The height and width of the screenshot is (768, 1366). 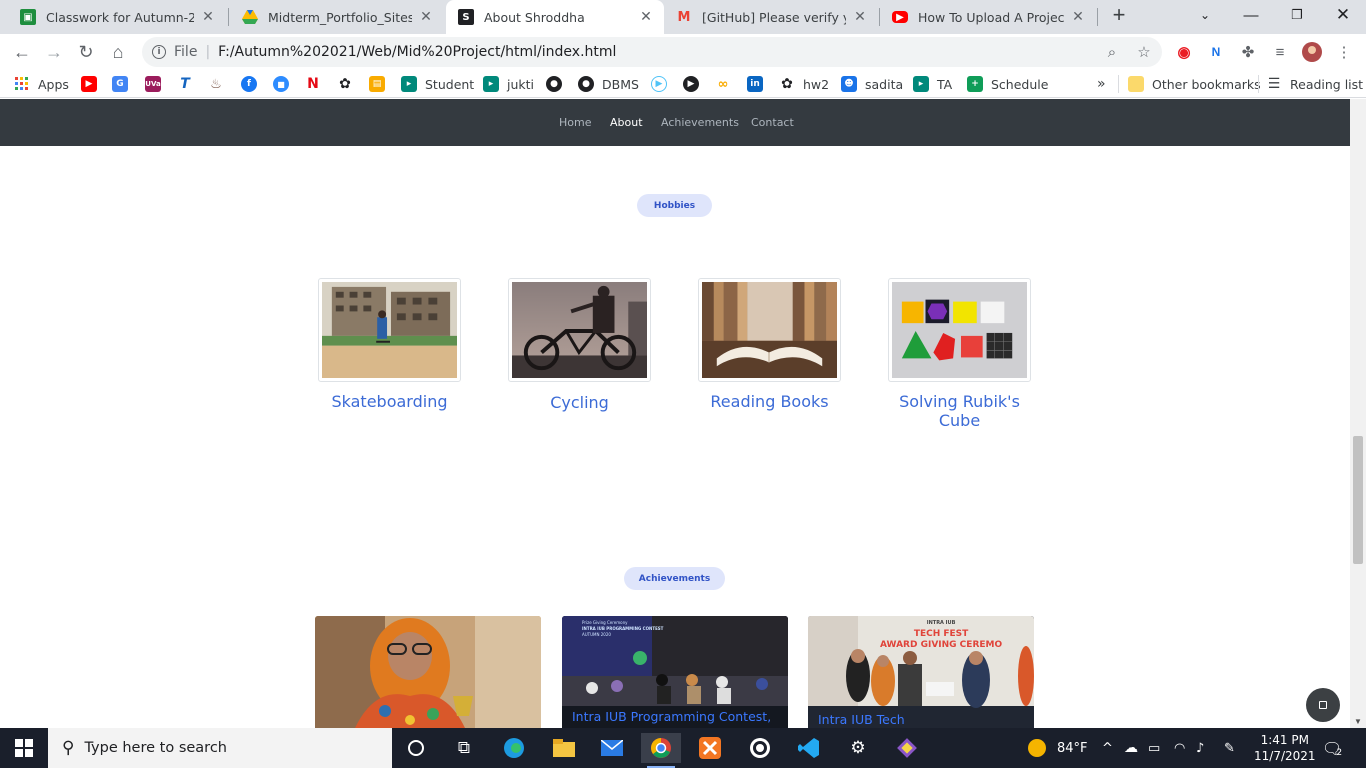 What do you see at coordinates (1112, 52) in the screenshot?
I see `zoom-search-icon: ⌕` at bounding box center [1112, 52].